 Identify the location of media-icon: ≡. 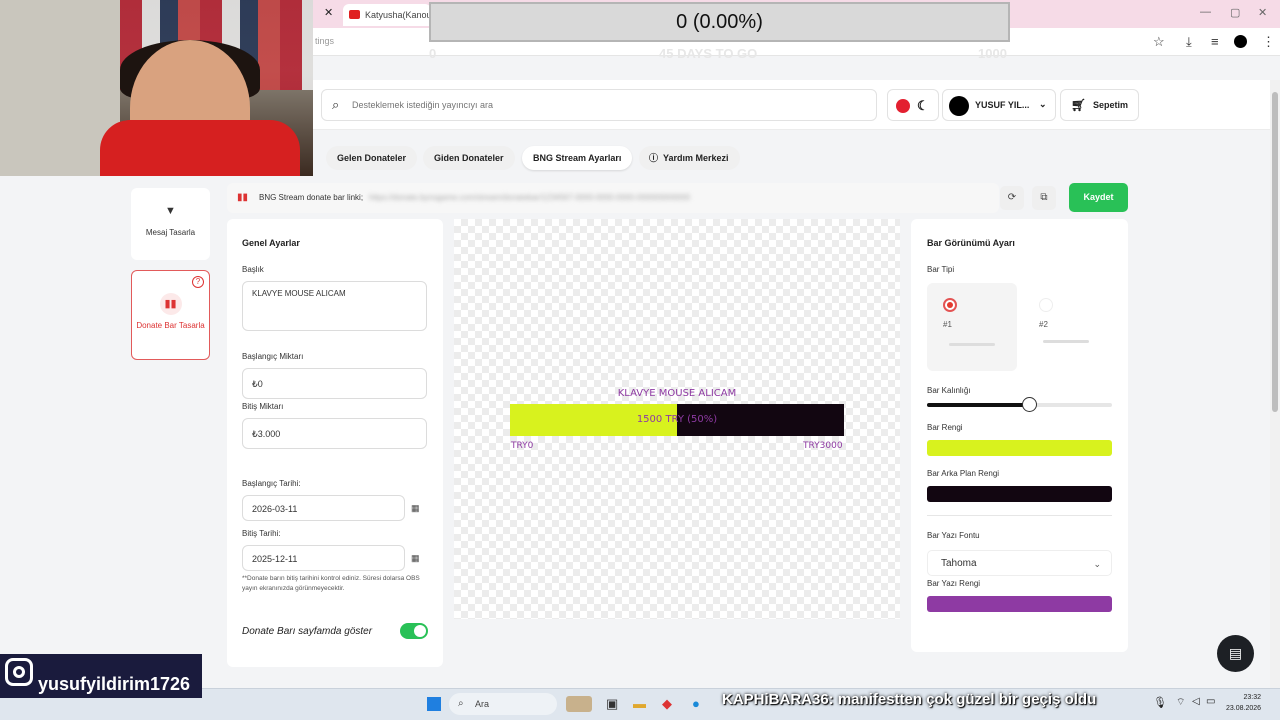
(1215, 41).